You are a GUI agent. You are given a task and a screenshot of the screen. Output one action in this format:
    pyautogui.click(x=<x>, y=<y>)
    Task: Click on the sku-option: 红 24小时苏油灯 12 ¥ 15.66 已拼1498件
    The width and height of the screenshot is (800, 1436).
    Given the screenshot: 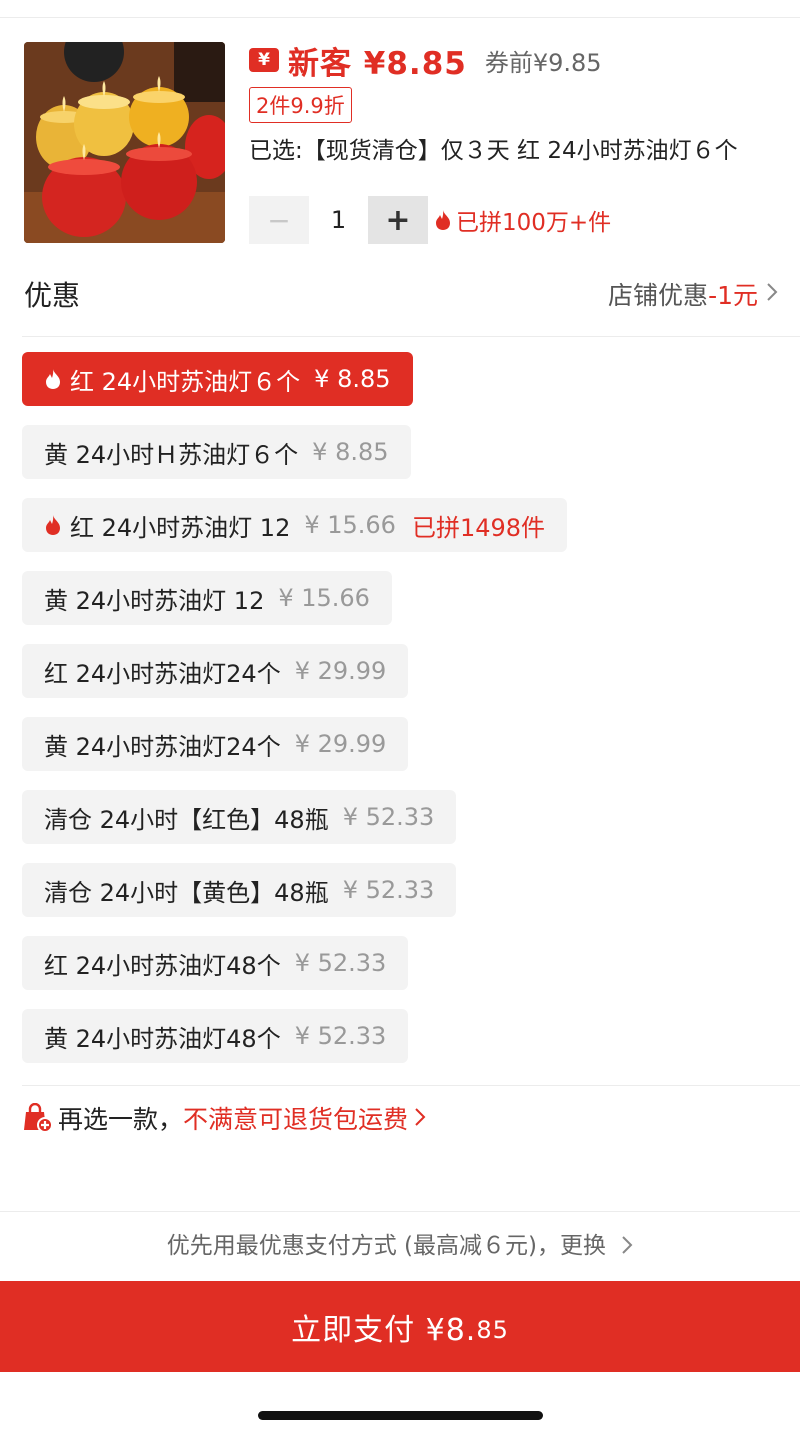 What is the action you would take?
    pyautogui.click(x=295, y=525)
    